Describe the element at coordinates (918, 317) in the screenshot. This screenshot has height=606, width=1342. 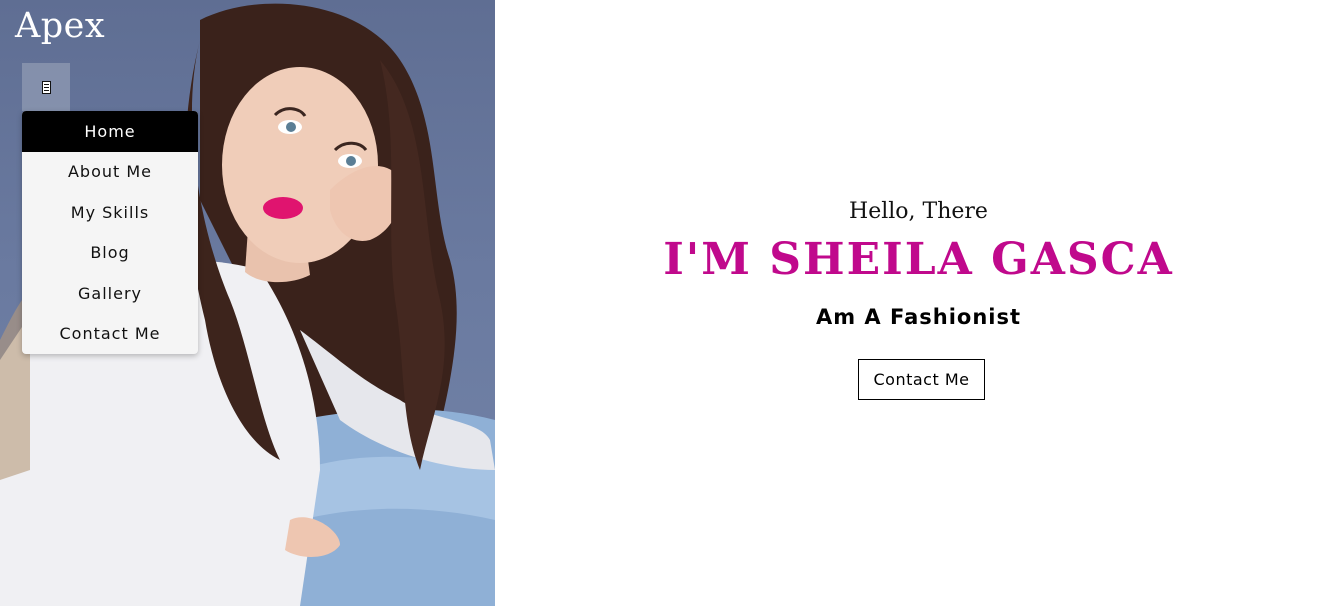
I see `hero-role: Am A Fashionist` at that location.